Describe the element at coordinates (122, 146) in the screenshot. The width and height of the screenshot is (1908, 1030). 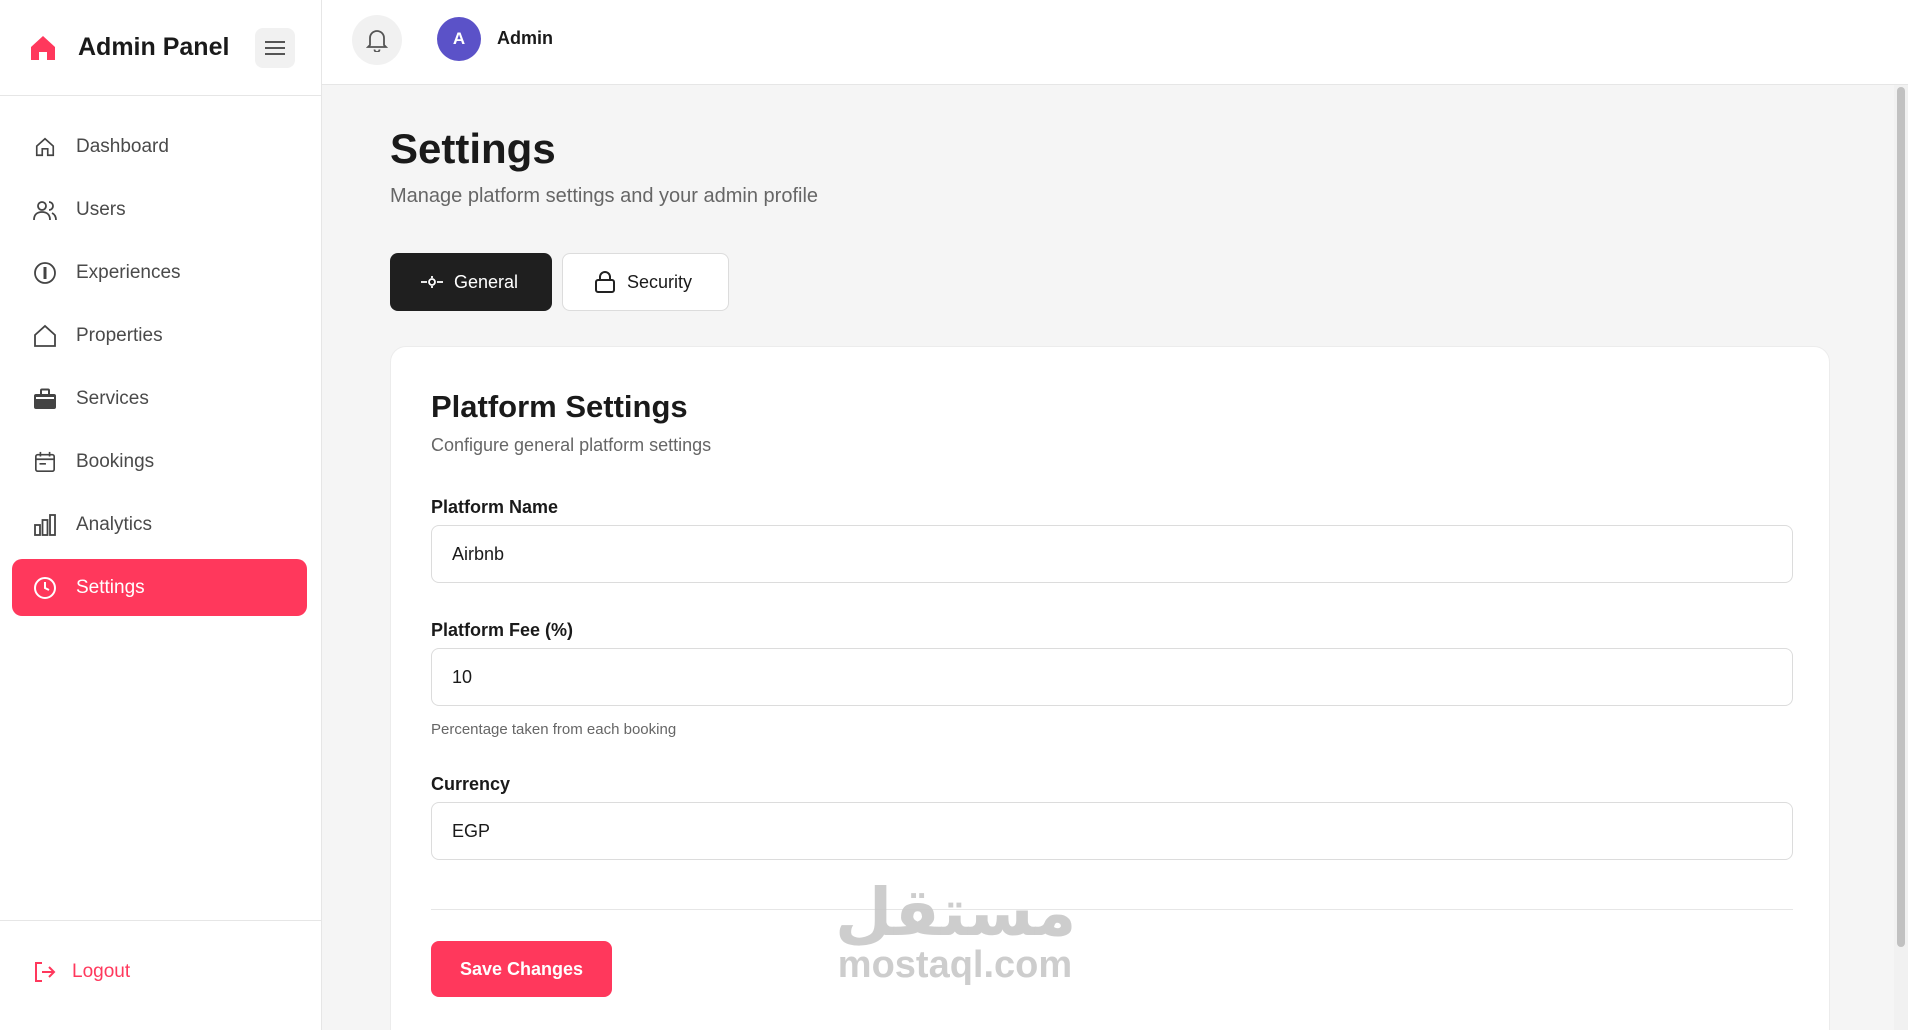
I see `sidebar-item-label: Dashboard` at that location.